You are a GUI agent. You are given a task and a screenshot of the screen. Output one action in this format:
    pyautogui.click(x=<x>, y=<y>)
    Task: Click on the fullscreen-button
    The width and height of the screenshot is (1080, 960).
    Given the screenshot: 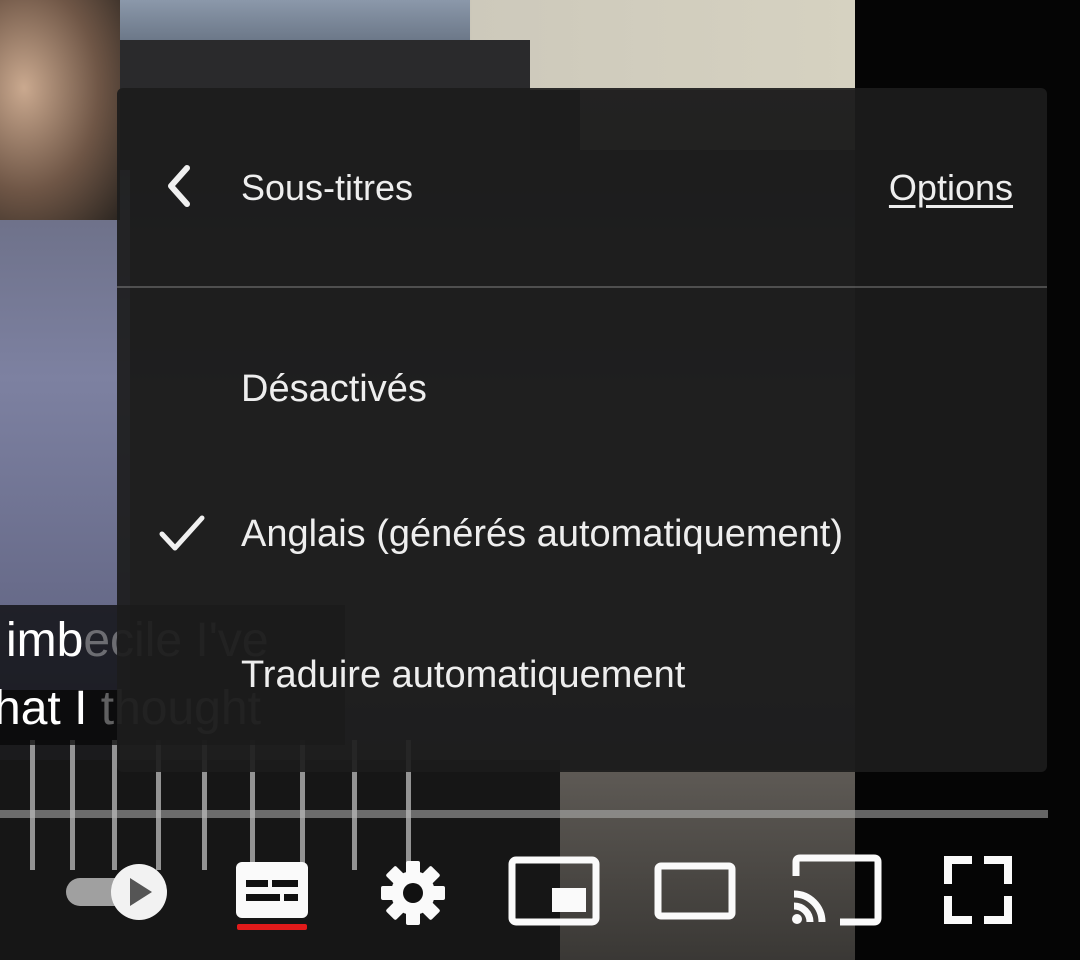 What is the action you would take?
    pyautogui.click(x=978, y=890)
    